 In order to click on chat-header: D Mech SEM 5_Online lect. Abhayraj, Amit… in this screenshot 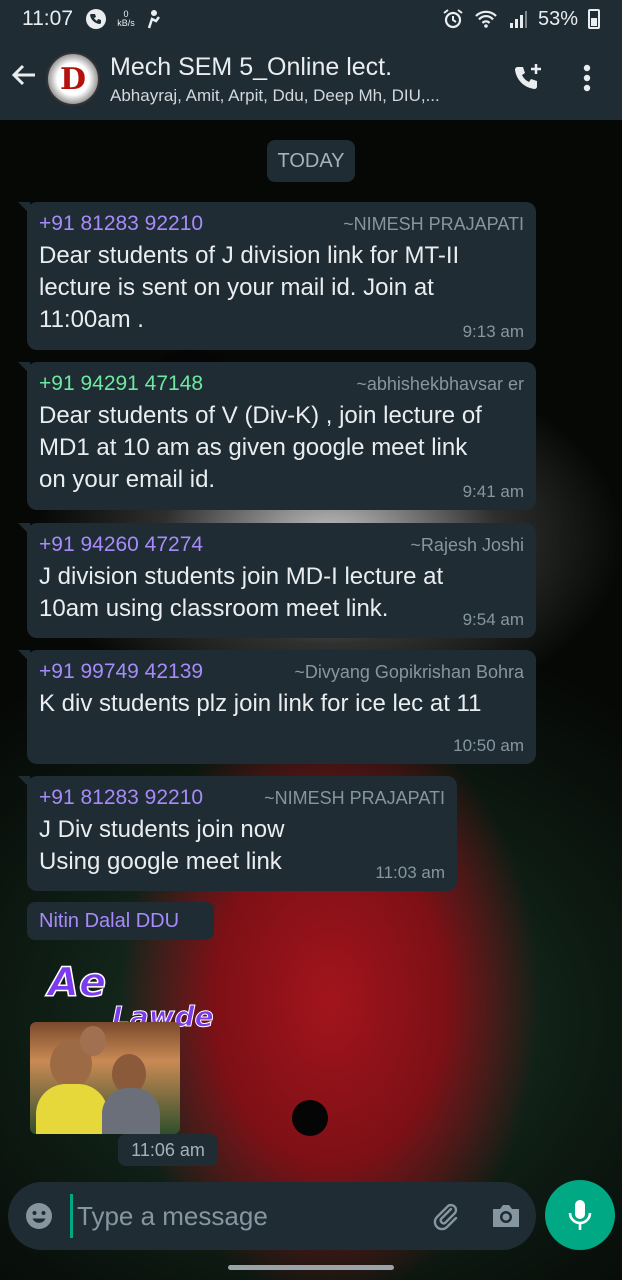, I will do `click(311, 79)`.